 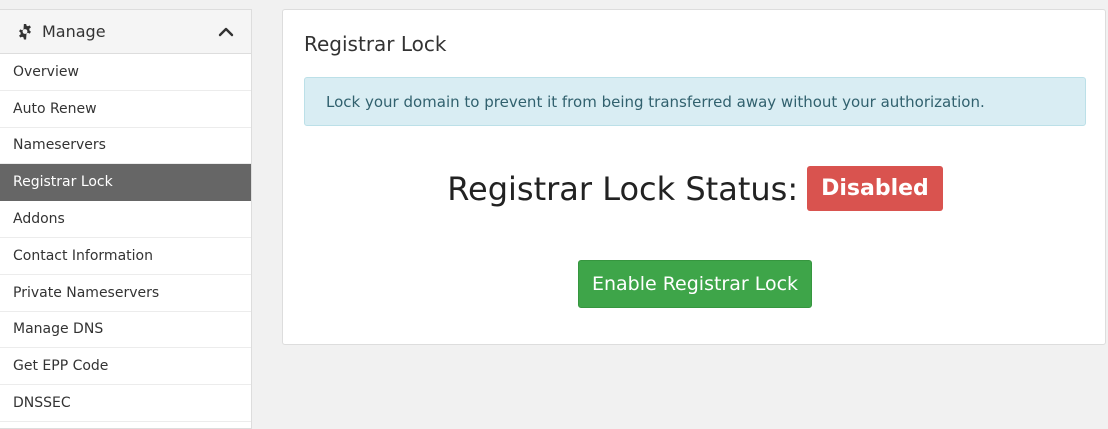 I want to click on gear-icon, so click(x=25, y=31).